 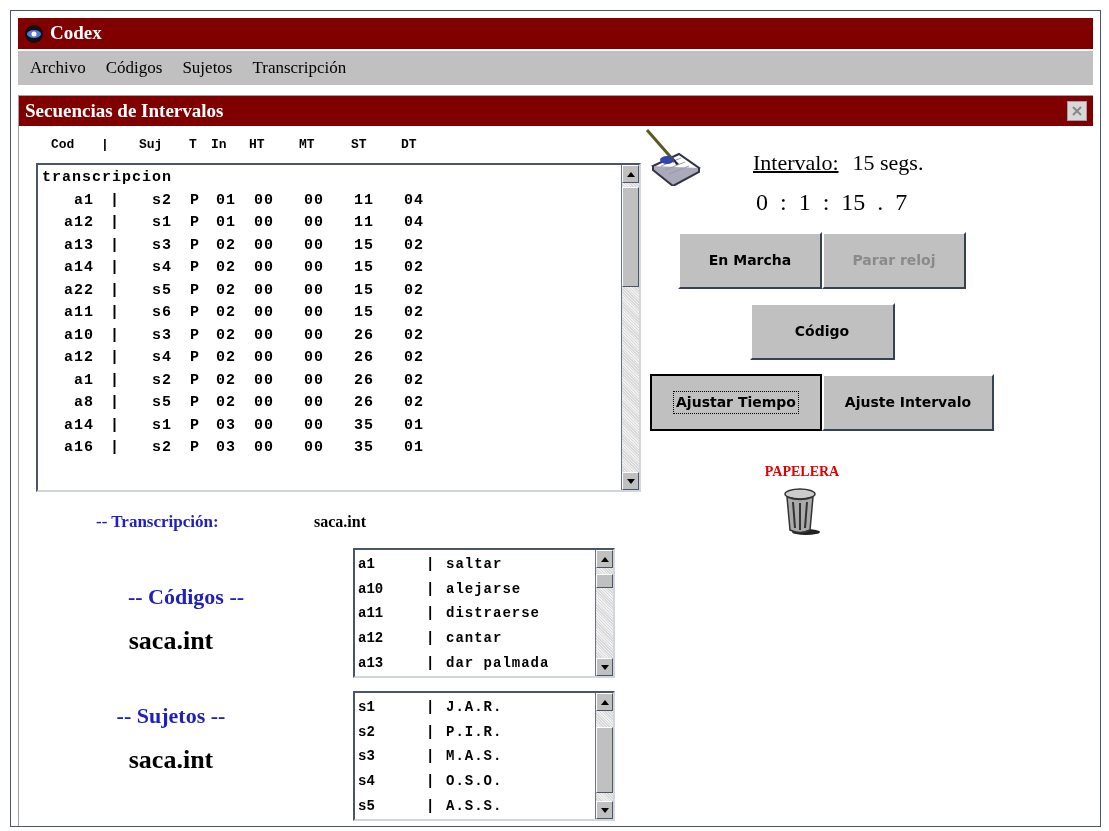 What do you see at coordinates (474, 732) in the screenshot?
I see `list-item-text: P.I.R.` at bounding box center [474, 732].